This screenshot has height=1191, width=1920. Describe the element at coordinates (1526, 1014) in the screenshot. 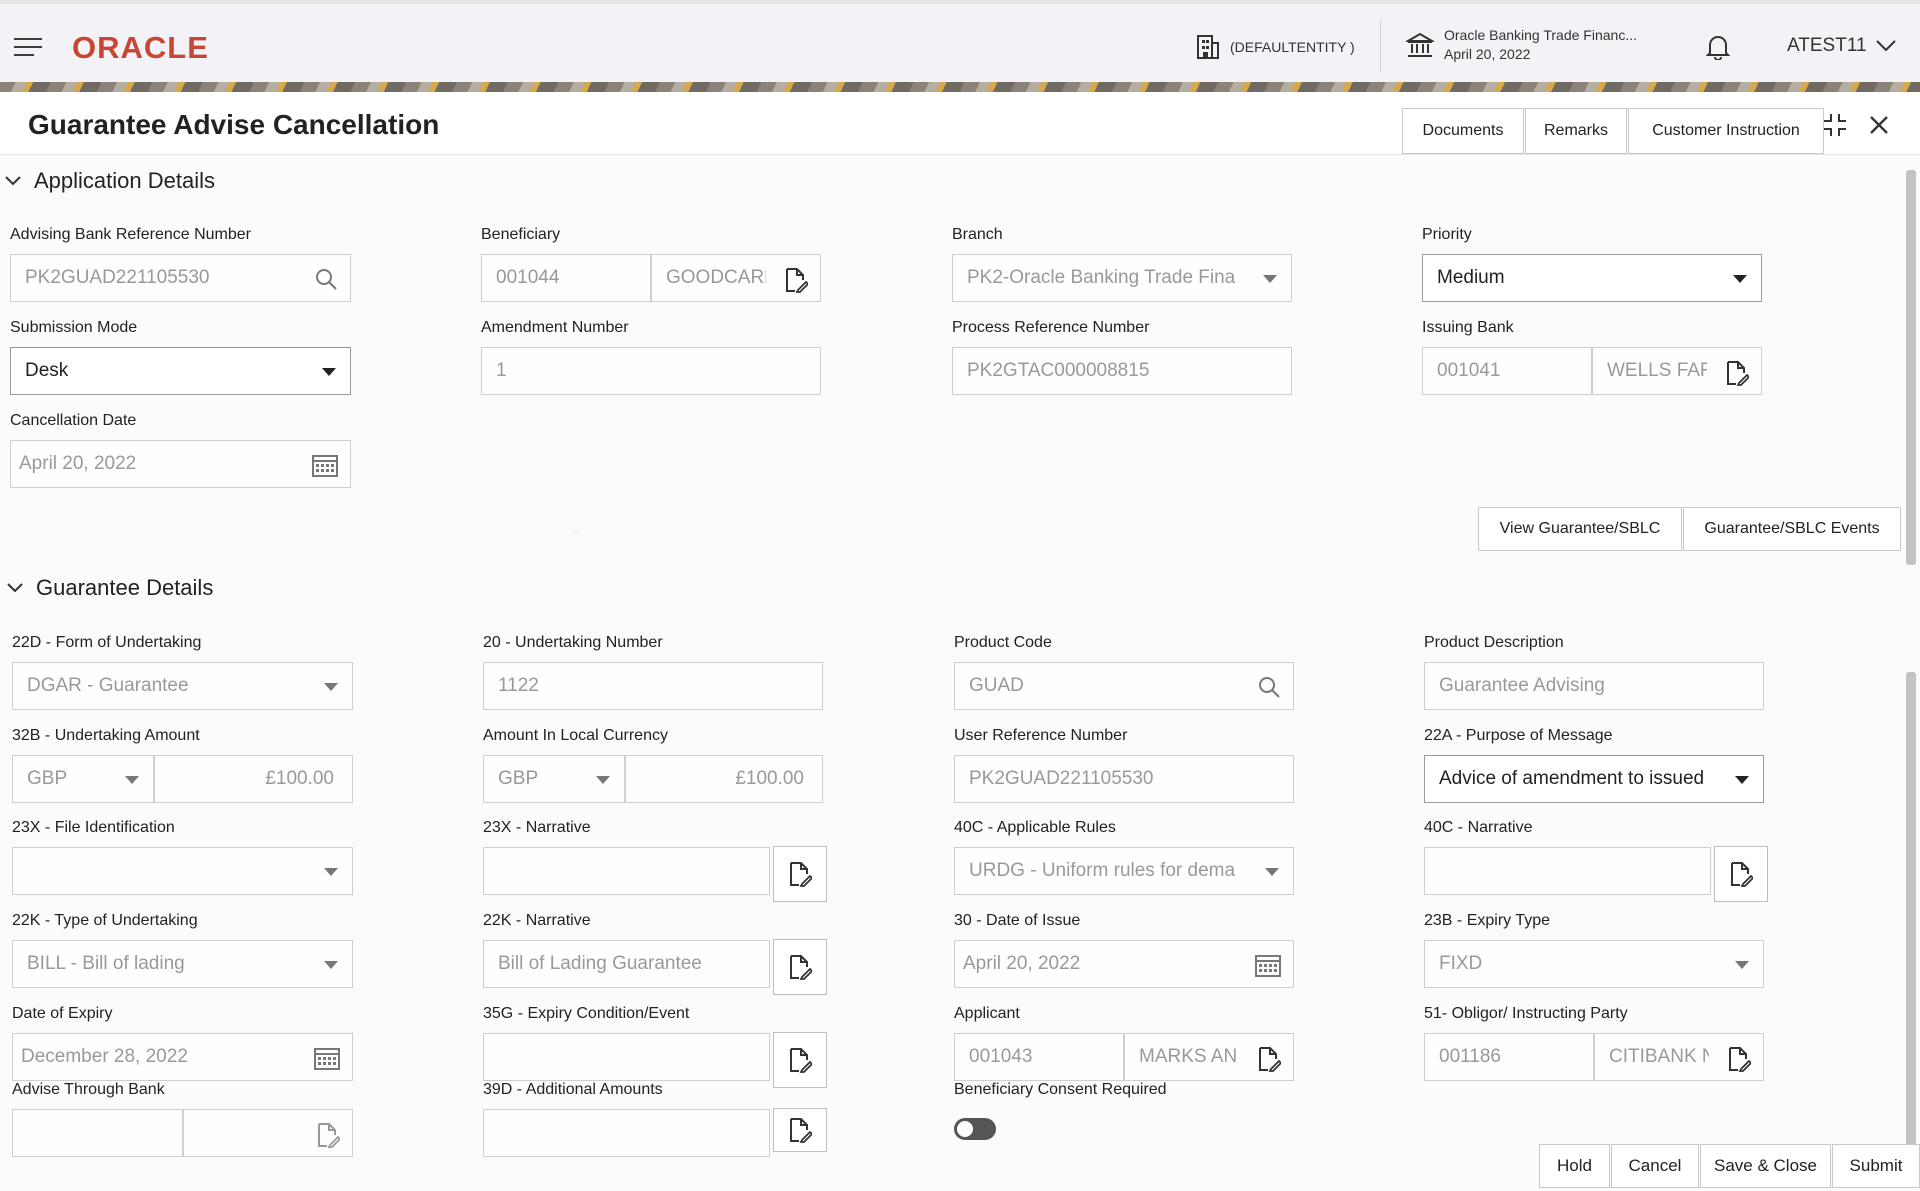

I see `obligor-label: 51- Obligor/ Instructing Party` at that location.